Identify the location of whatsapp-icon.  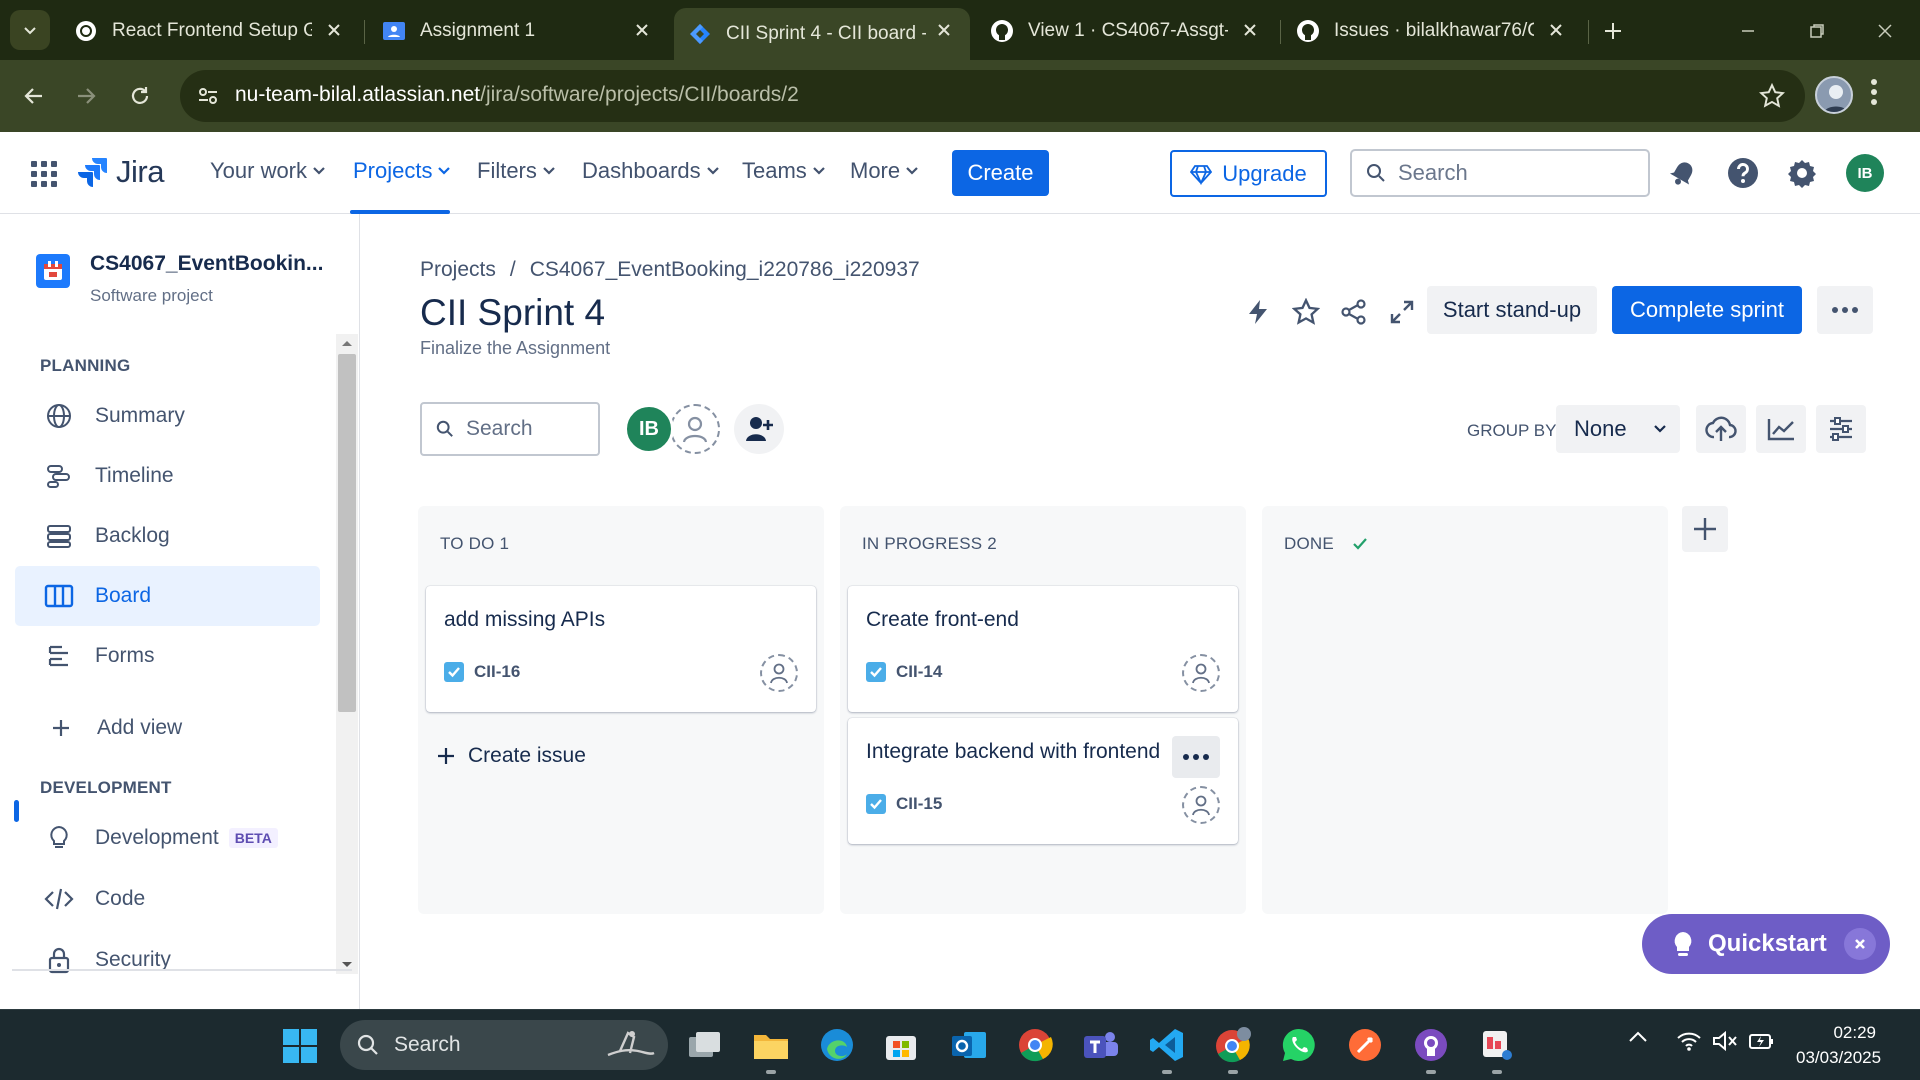
(1299, 1045).